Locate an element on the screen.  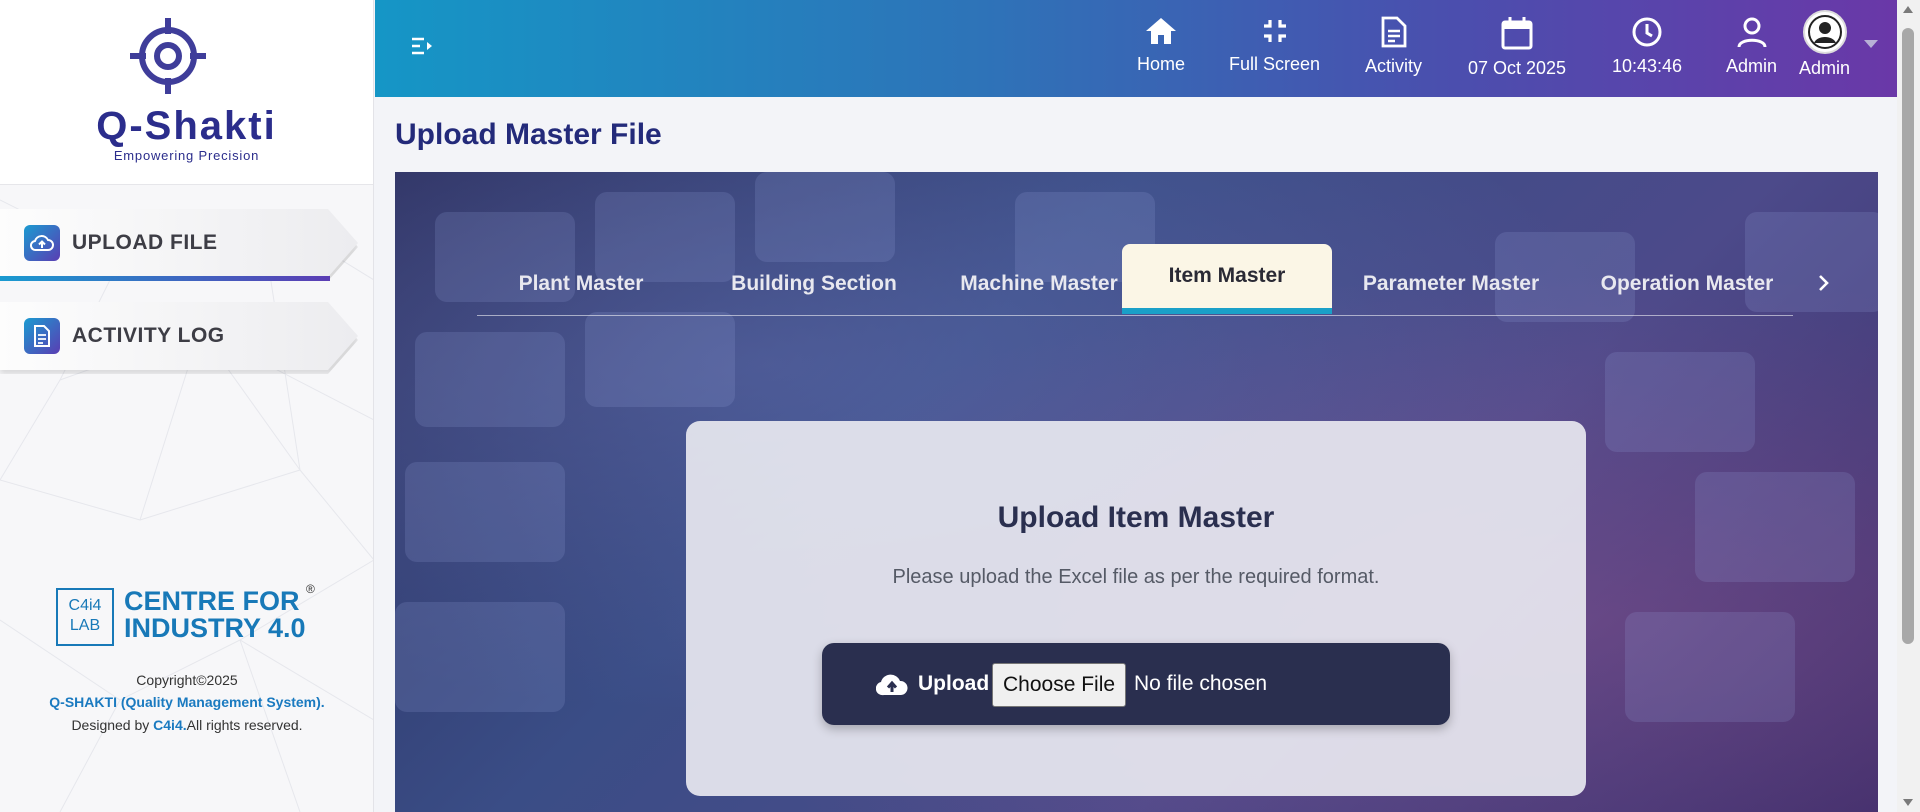
sidebar-item-label: ACTIVITY LOG is located at coordinates (148, 335).